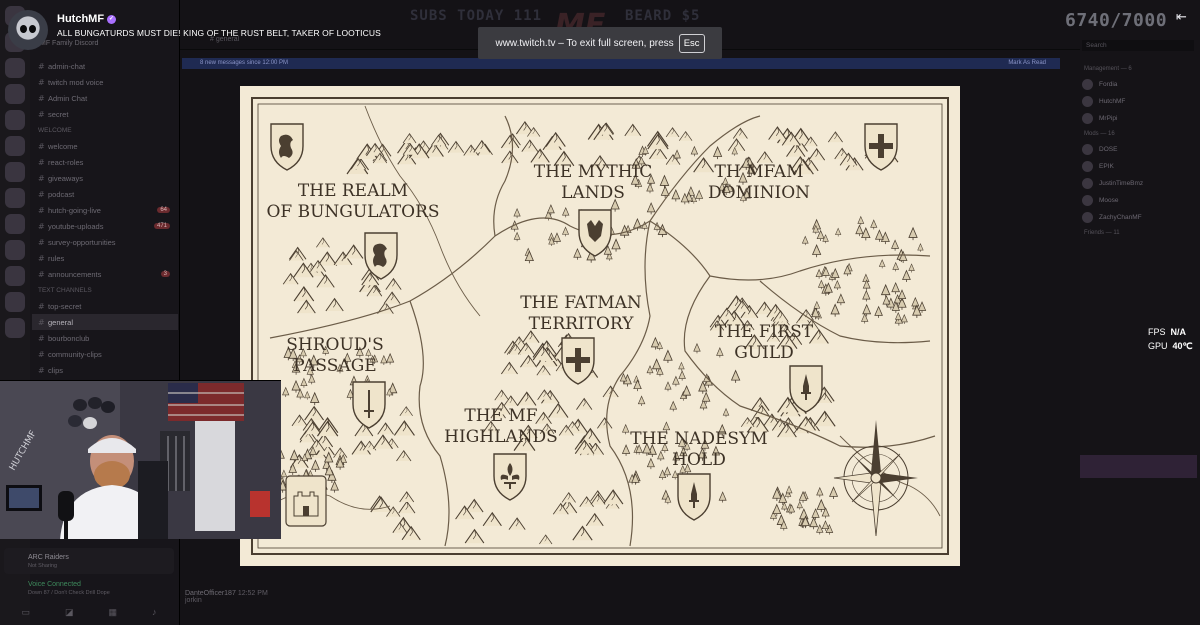 The image size is (1200, 625). What do you see at coordinates (105, 146) in the screenshot?
I see `channel-item: # welcome` at bounding box center [105, 146].